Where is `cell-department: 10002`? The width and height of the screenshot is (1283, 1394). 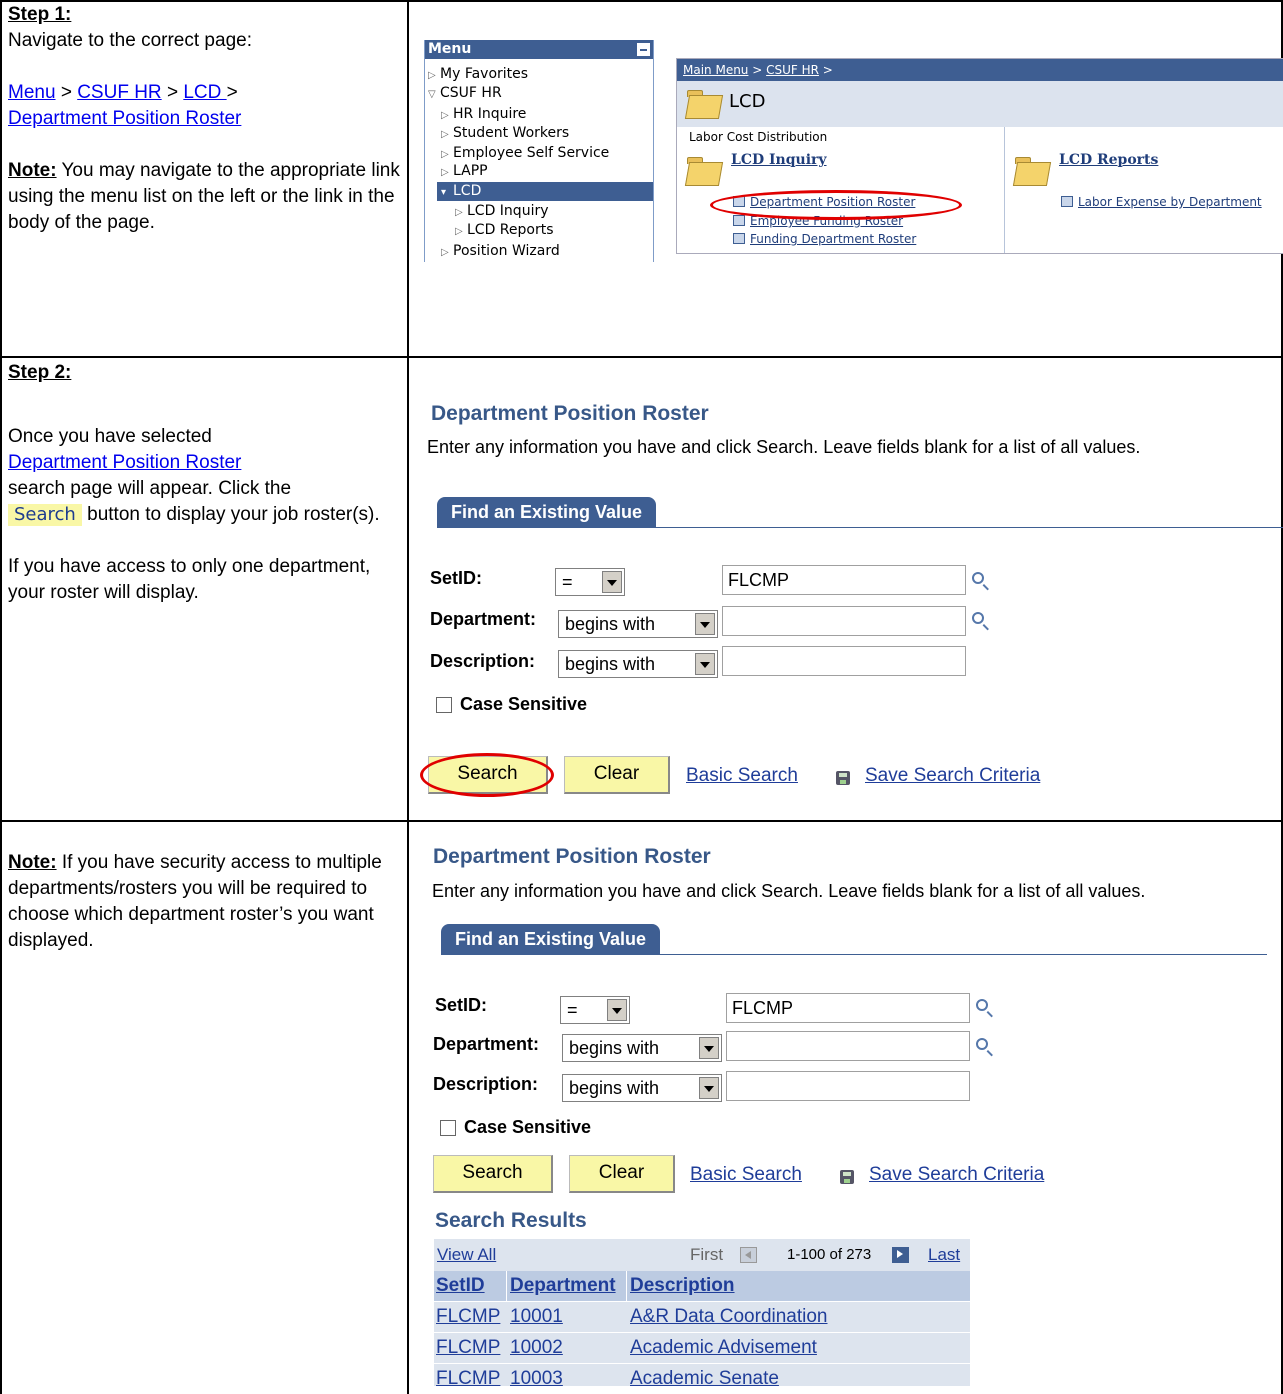 cell-department: 10002 is located at coordinates (536, 1348).